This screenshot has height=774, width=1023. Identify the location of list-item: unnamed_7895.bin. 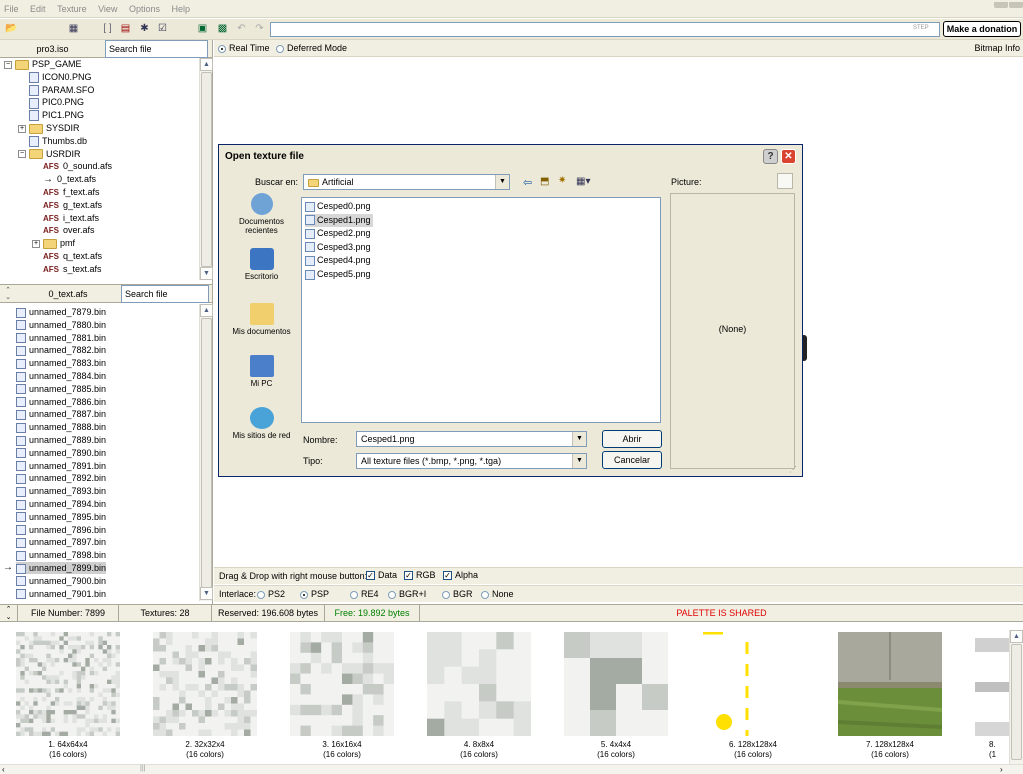
(61, 517).